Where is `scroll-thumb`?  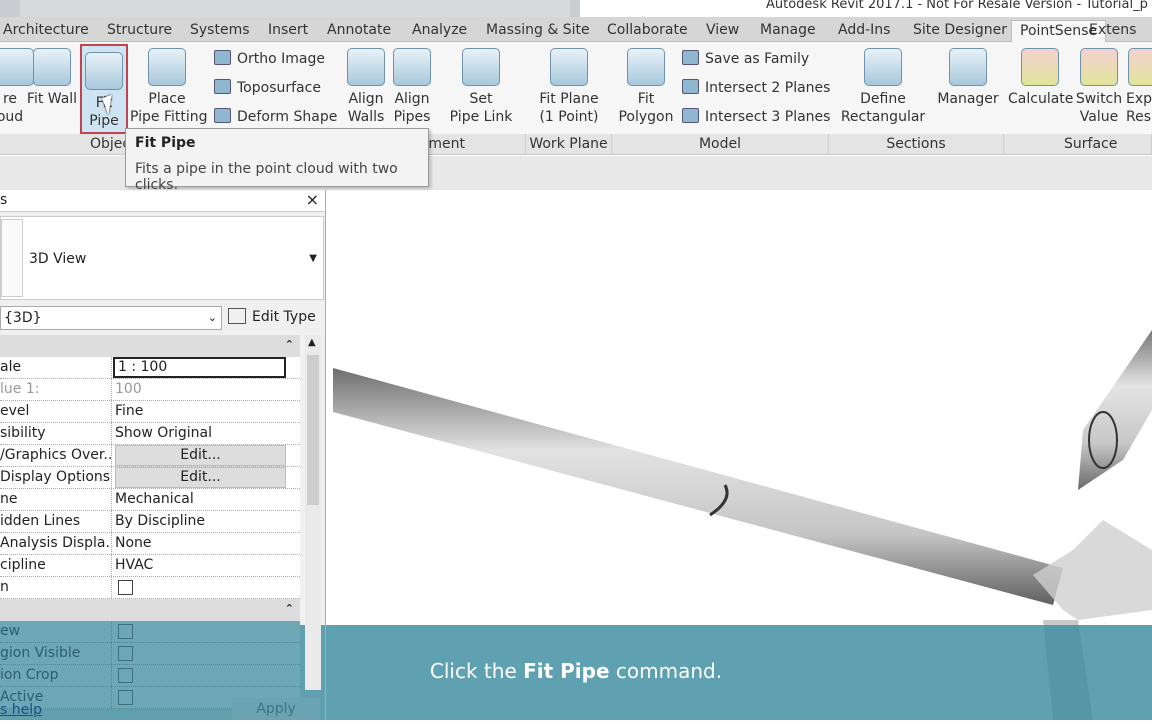 scroll-thumb is located at coordinates (313, 430).